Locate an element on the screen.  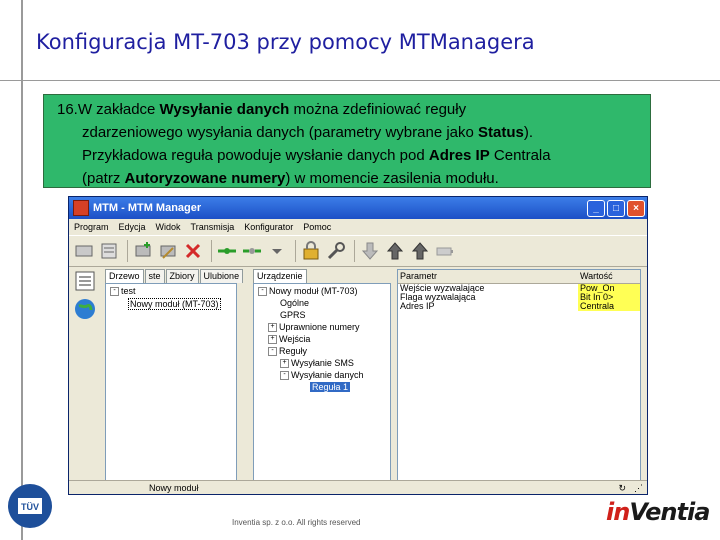
status-text: Nowy moduł is located at coordinates (174, 488).